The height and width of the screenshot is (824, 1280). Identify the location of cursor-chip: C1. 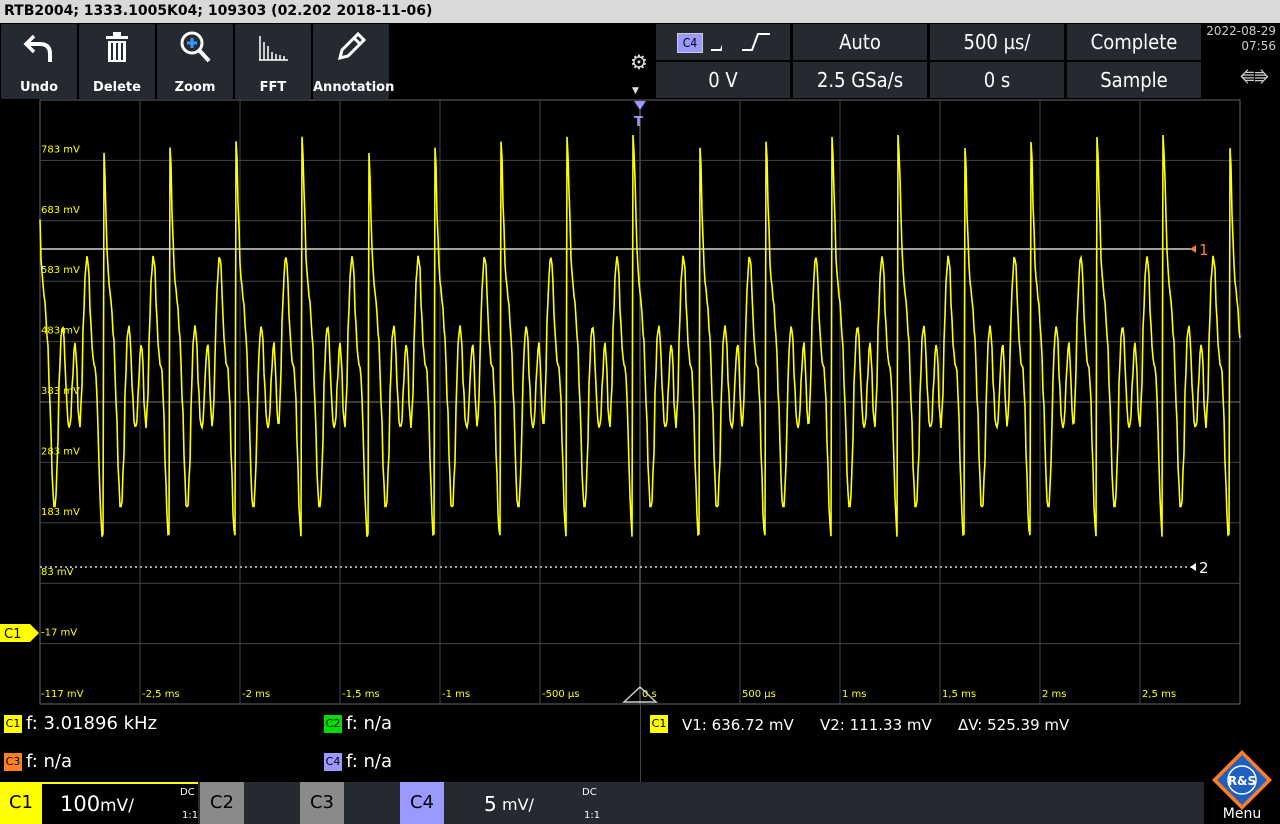
(659, 723).